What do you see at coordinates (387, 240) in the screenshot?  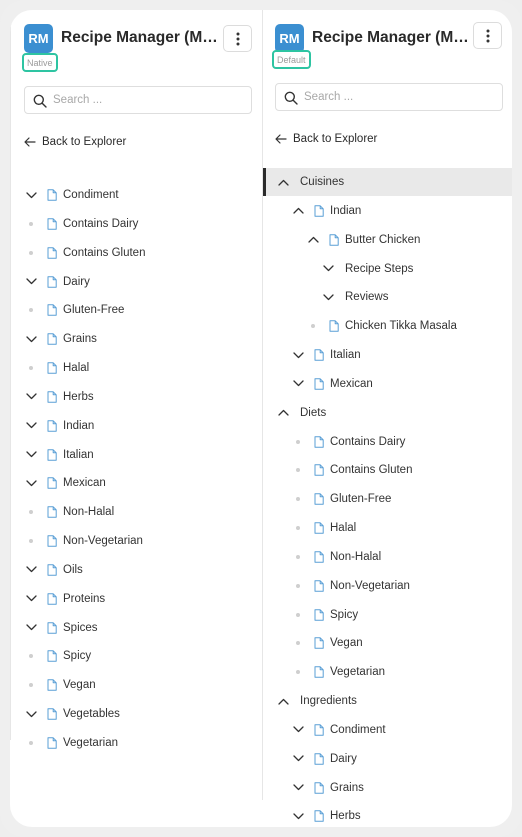 I see `tree-item: Butter Chicken` at bounding box center [387, 240].